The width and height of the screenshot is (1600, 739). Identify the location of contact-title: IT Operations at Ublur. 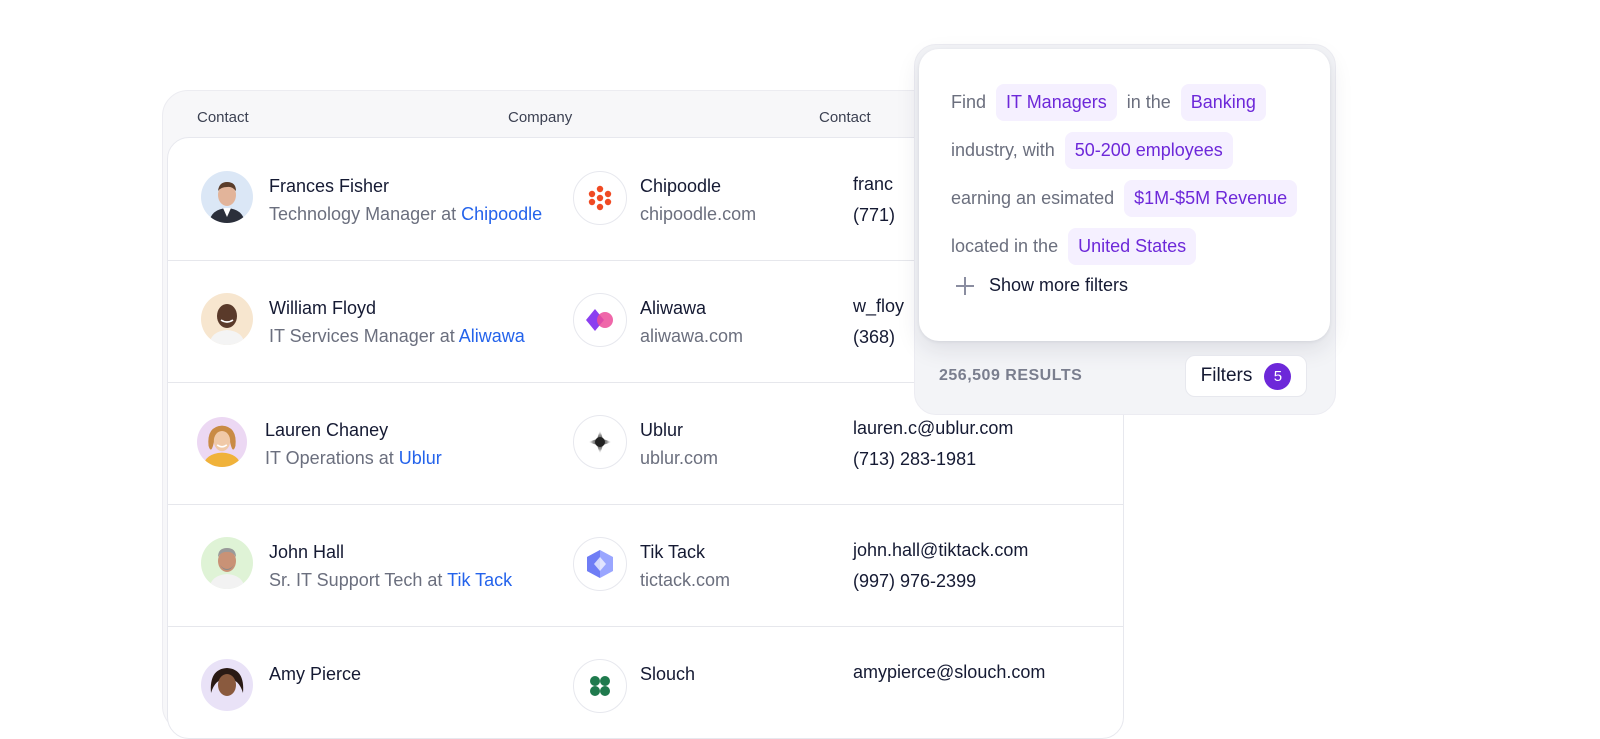
(353, 458).